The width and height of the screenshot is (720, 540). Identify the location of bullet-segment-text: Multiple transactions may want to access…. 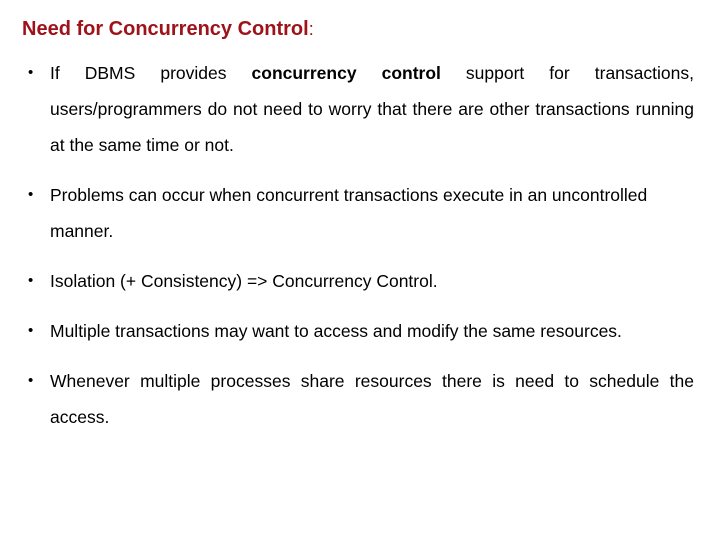
(336, 331).